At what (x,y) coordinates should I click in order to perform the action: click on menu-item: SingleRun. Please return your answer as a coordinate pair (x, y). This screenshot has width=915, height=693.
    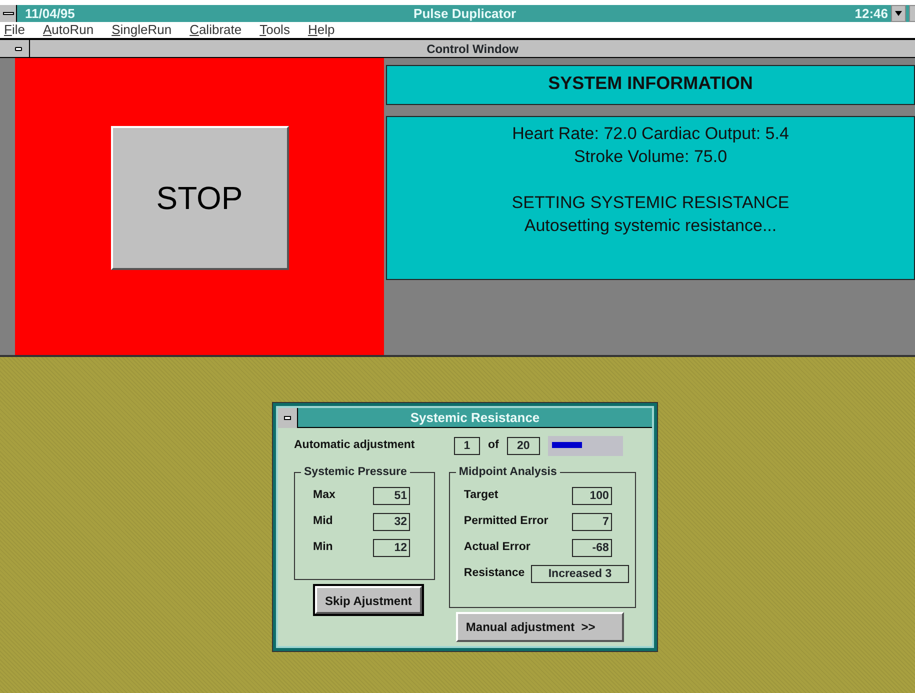
    Looking at the image, I should click on (142, 29).